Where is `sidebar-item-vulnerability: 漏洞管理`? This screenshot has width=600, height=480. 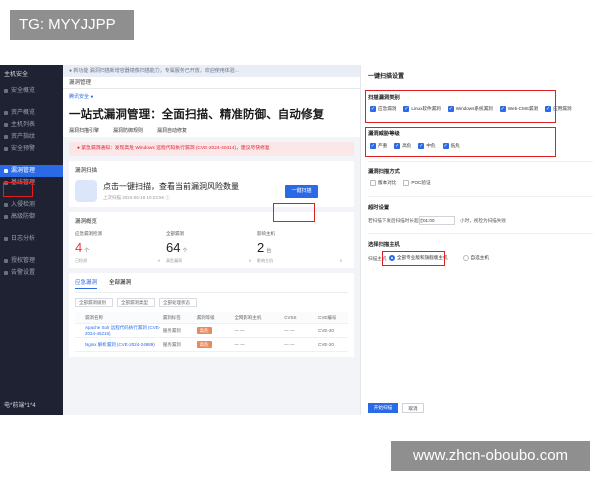 sidebar-item-vulnerability: 漏洞管理 is located at coordinates (31, 171).